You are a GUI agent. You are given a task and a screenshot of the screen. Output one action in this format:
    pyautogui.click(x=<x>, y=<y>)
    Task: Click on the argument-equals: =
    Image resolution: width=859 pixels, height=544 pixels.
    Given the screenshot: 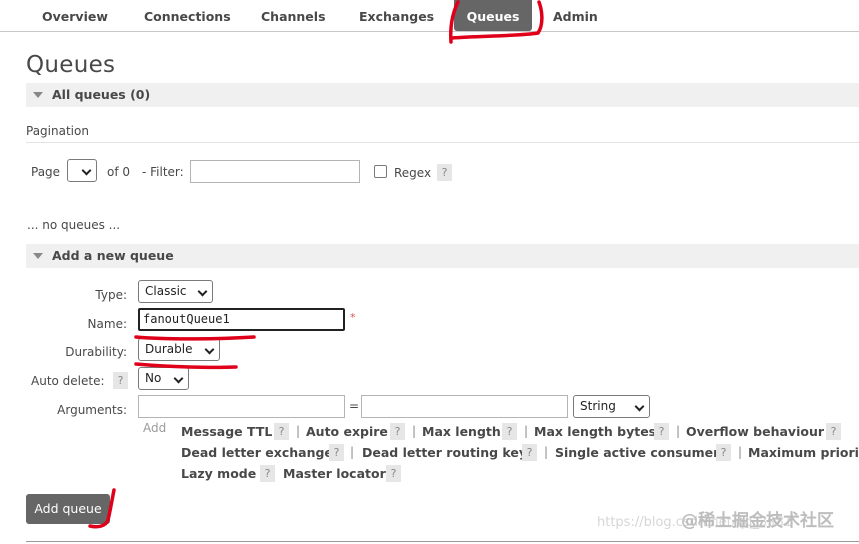 What is the action you would take?
    pyautogui.click(x=354, y=406)
    